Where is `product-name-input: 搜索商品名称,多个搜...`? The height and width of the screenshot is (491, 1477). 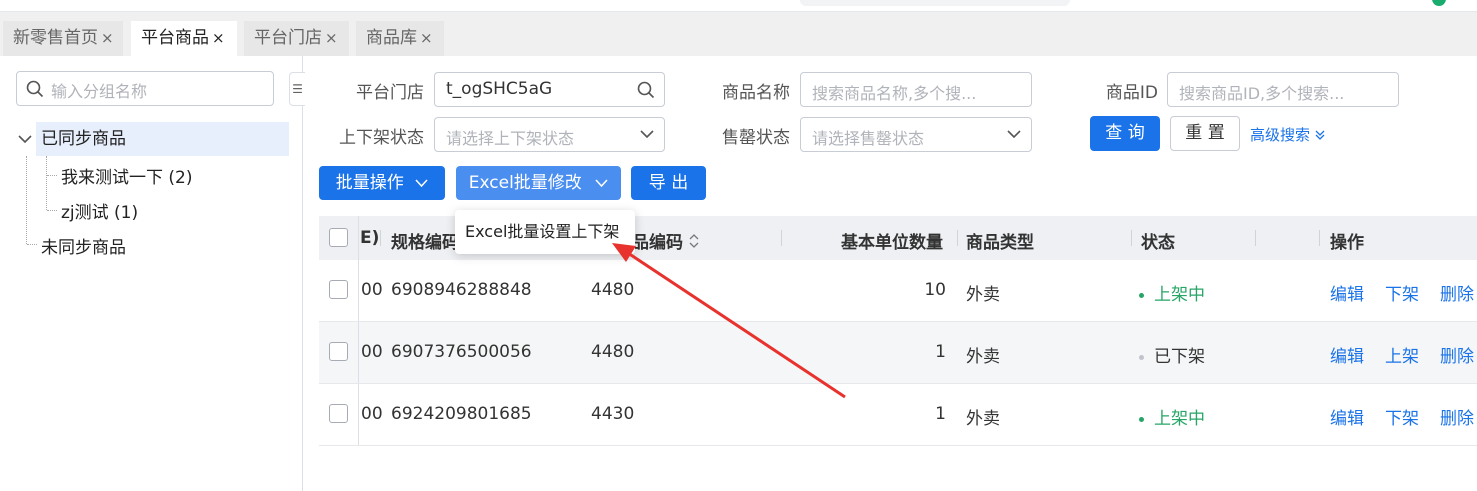
product-name-input: 搜索商品名称,多个搜... is located at coordinates (916, 89).